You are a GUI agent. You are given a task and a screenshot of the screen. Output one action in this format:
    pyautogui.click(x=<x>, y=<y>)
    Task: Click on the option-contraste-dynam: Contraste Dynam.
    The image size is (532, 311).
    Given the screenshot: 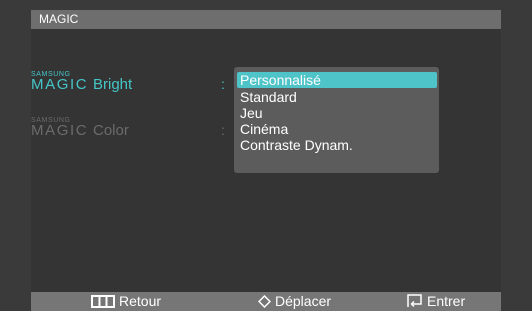 What is the action you would take?
    pyautogui.click(x=337, y=145)
    